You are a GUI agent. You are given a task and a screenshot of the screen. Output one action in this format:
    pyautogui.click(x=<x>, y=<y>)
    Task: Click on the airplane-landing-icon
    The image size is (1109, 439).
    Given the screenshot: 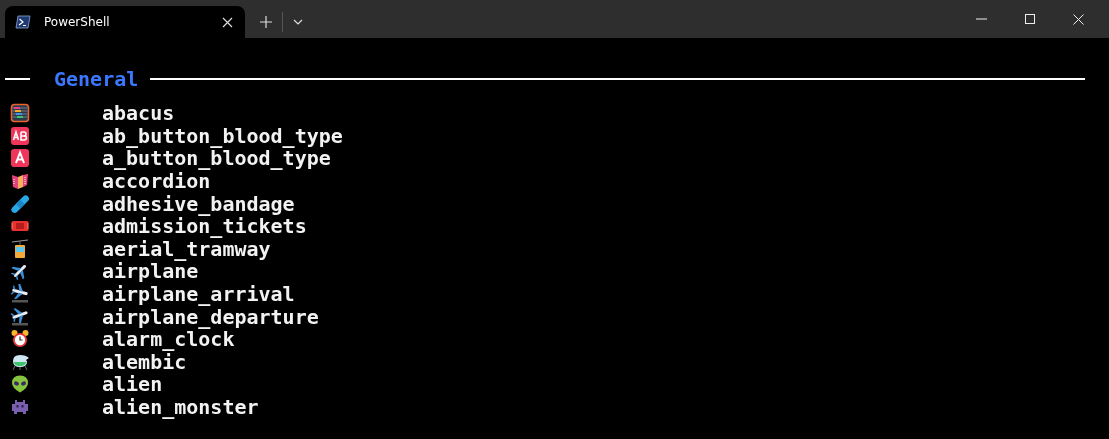 What is the action you would take?
    pyautogui.click(x=20, y=294)
    